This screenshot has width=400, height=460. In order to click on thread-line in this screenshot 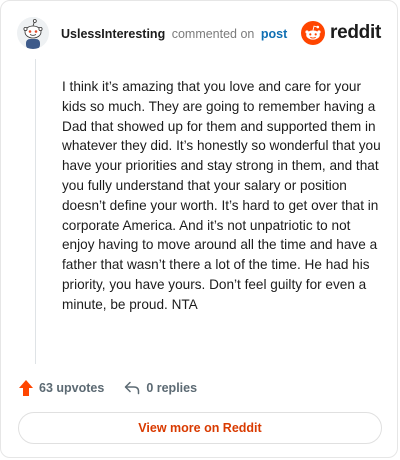, I will do `click(35, 211)`.